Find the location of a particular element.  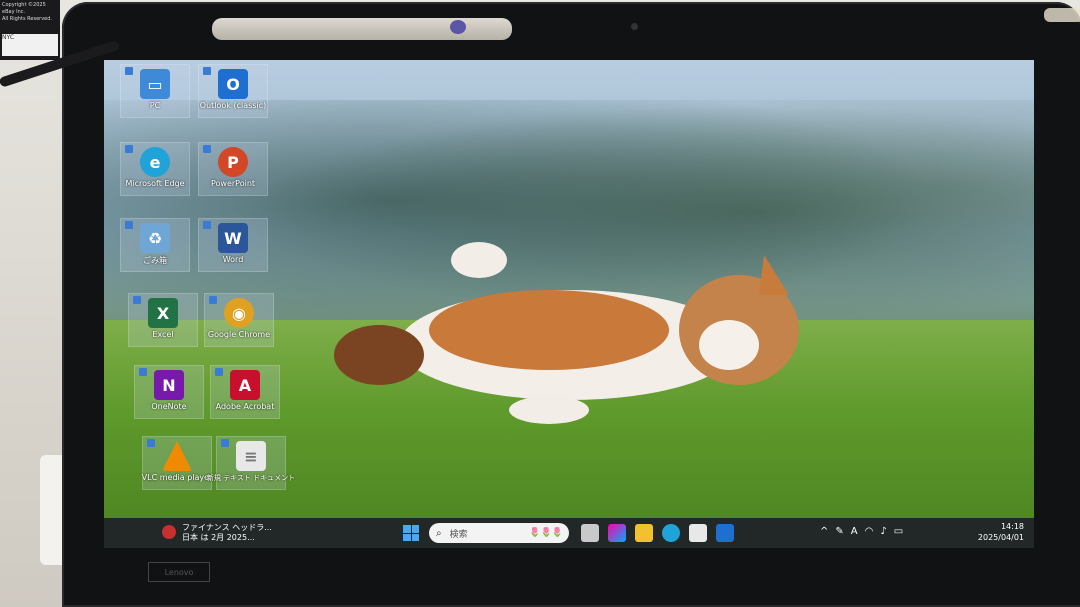

lenovo-logo-text: Lenovo is located at coordinates (179, 572).